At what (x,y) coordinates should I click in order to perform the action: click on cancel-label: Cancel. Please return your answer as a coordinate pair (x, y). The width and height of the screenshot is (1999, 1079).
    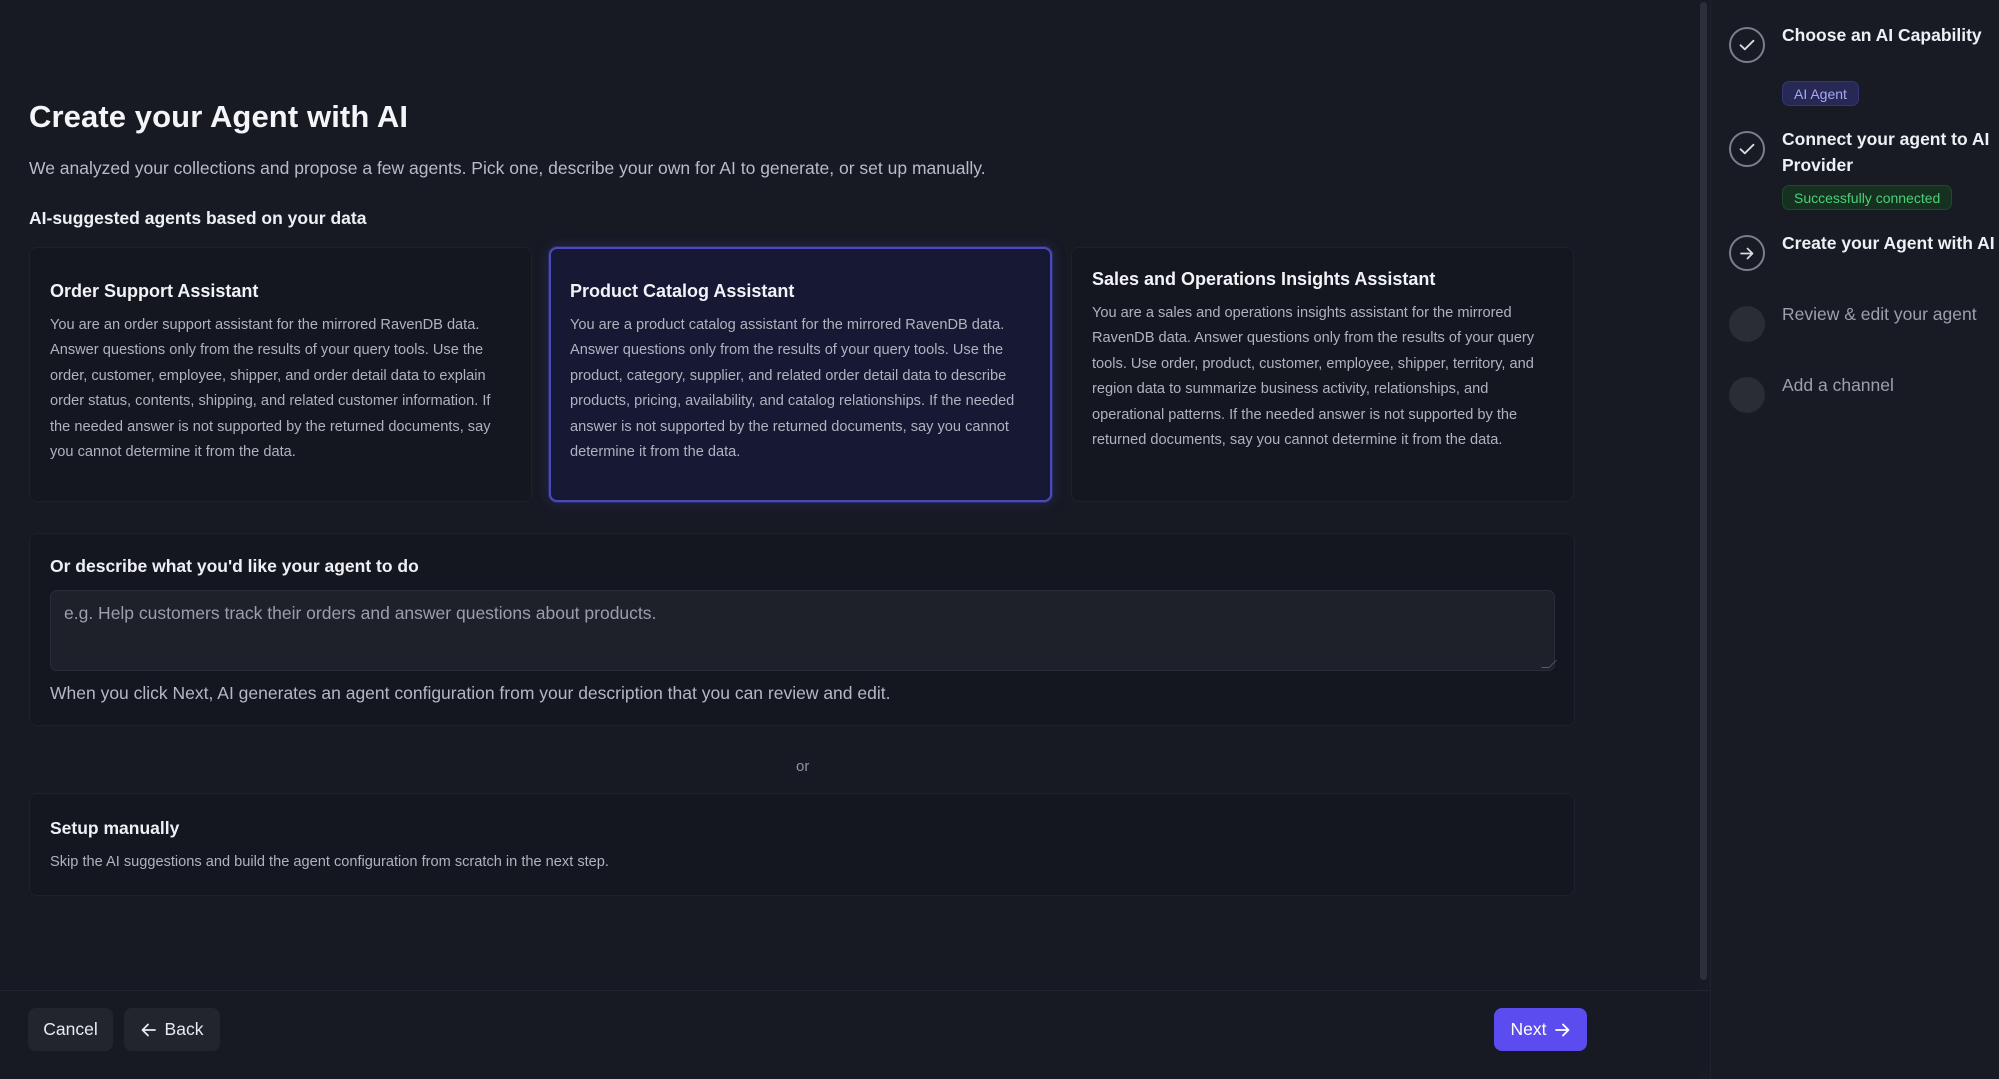
    Looking at the image, I should click on (70, 1029).